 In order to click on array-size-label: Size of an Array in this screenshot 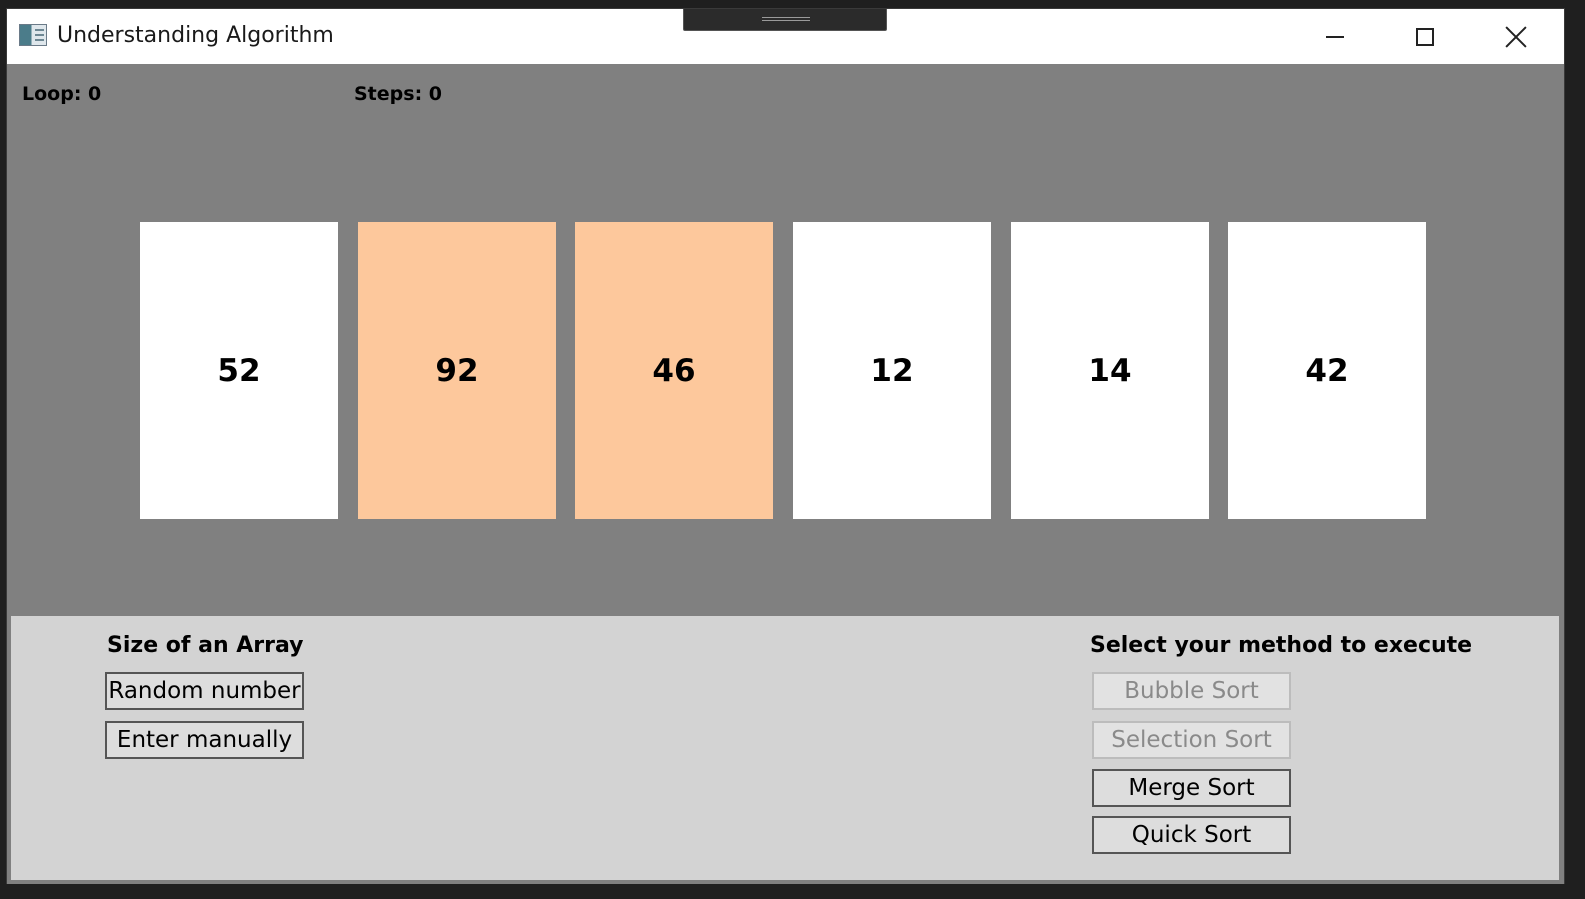, I will do `click(205, 645)`.